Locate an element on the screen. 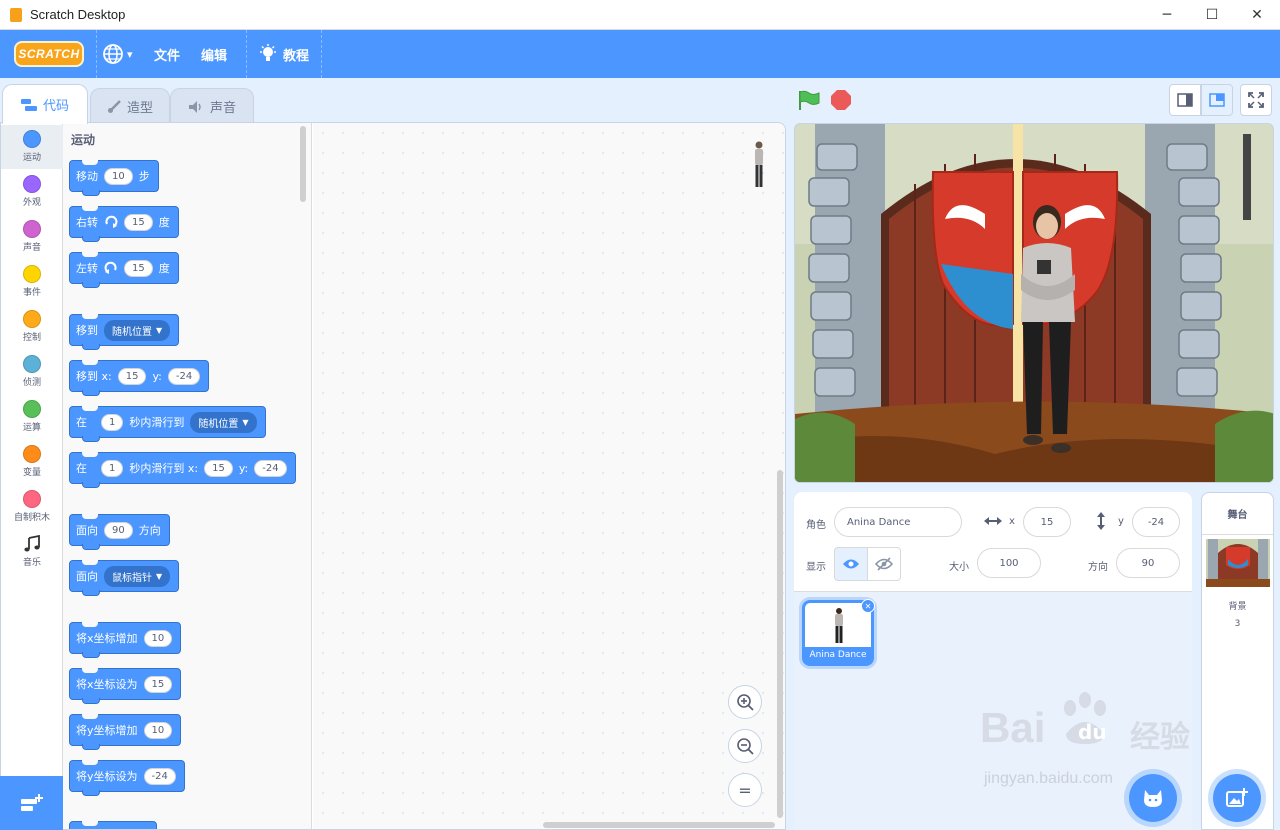 The width and height of the screenshot is (1280, 830). close-button: ✕ is located at coordinates (1257, 15).